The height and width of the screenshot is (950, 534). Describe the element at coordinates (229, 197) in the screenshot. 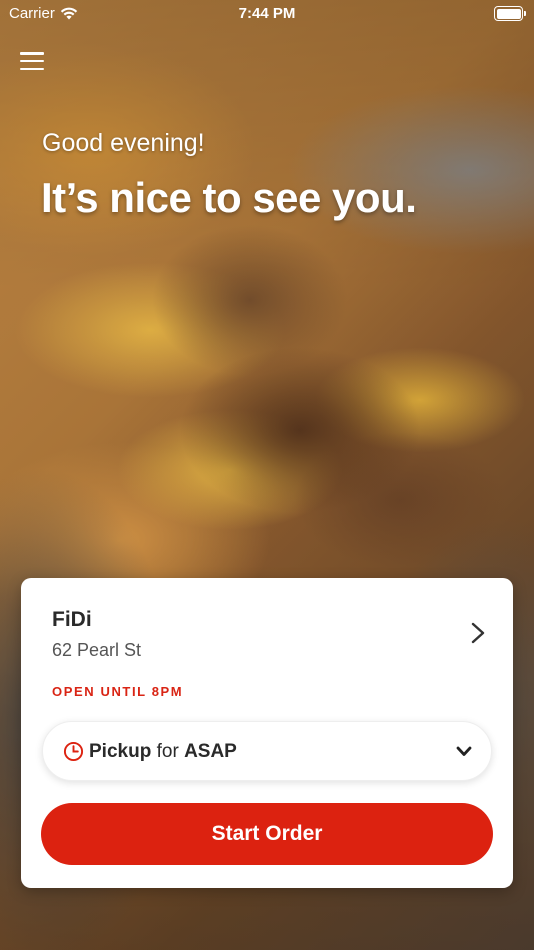

I see `headline-text: It’s nice to see you.` at that location.